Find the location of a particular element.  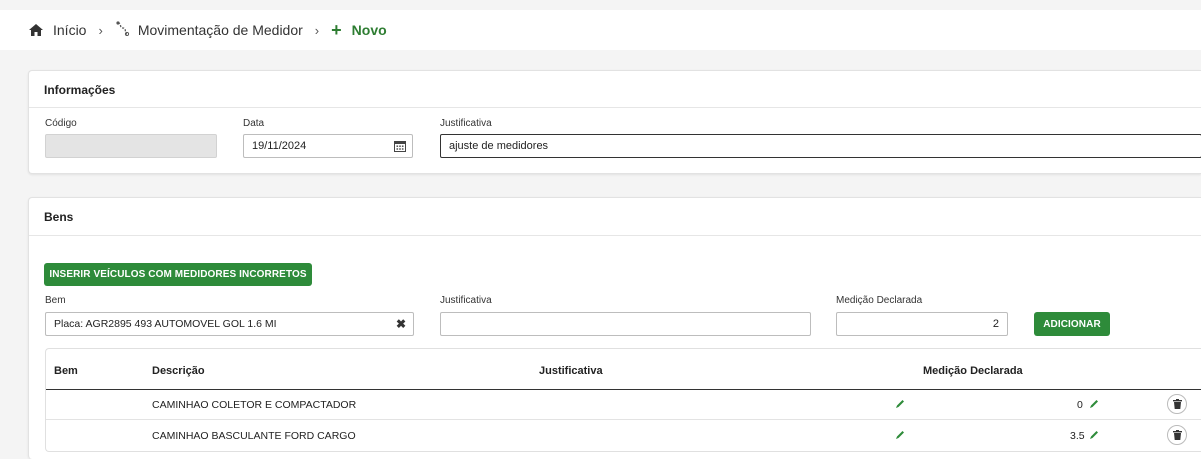

cell-medicao: 3.5 is located at coordinates (1077, 436).